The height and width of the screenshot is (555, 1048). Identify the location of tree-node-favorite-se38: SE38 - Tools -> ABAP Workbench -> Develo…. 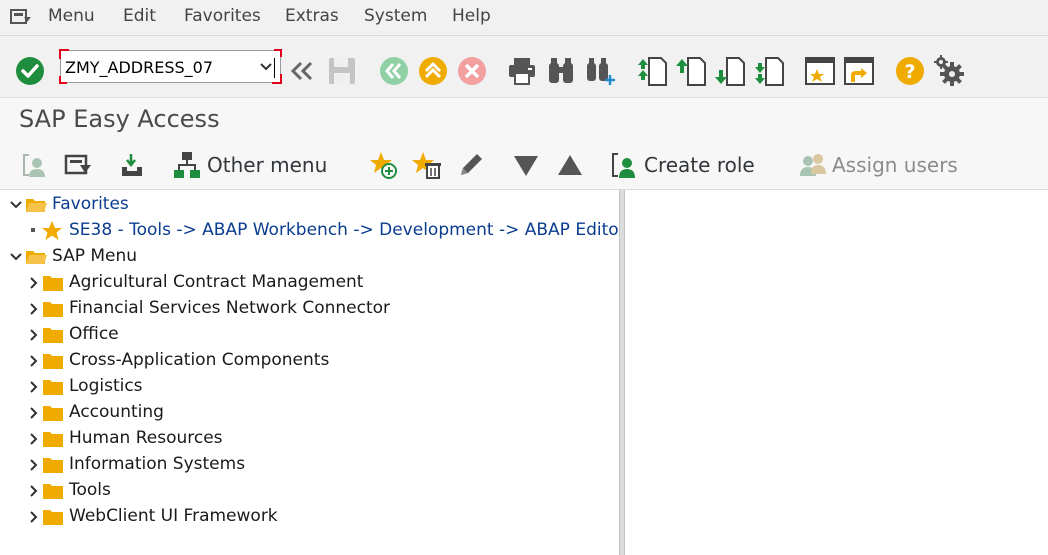
(333, 232).